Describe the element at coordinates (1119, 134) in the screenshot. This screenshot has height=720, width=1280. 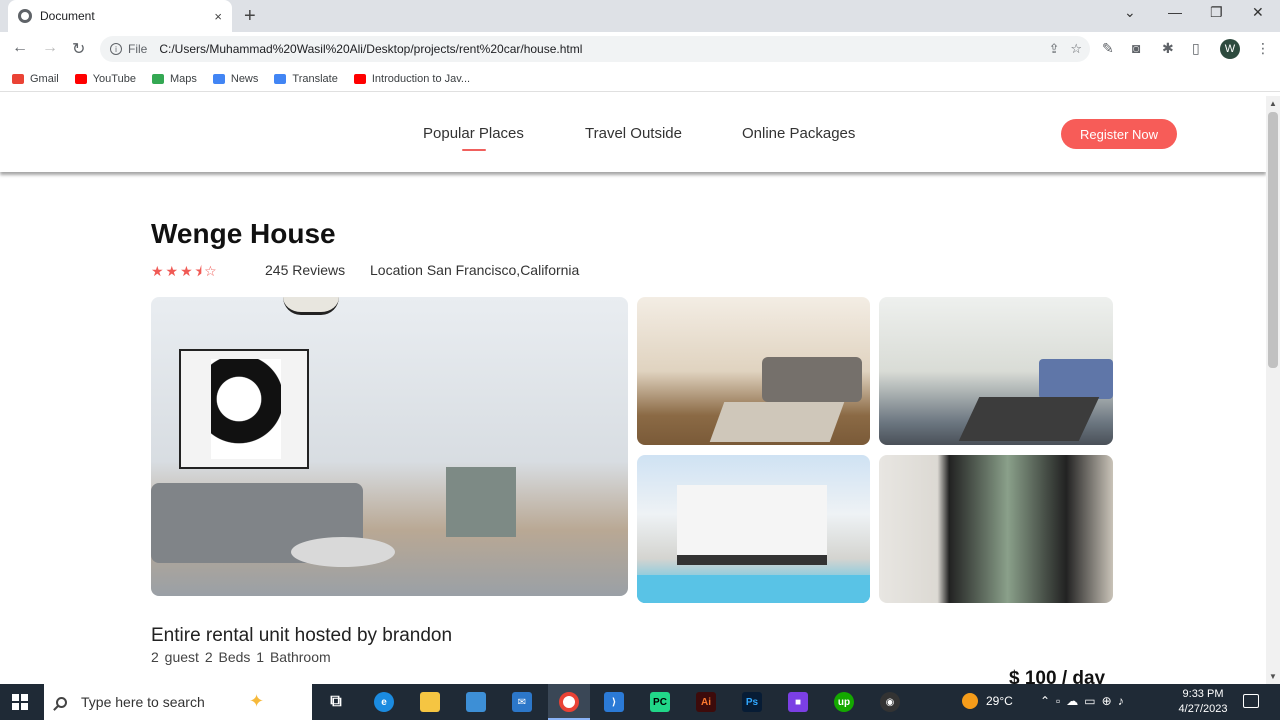
I see `register-now-button: Register Now` at that location.